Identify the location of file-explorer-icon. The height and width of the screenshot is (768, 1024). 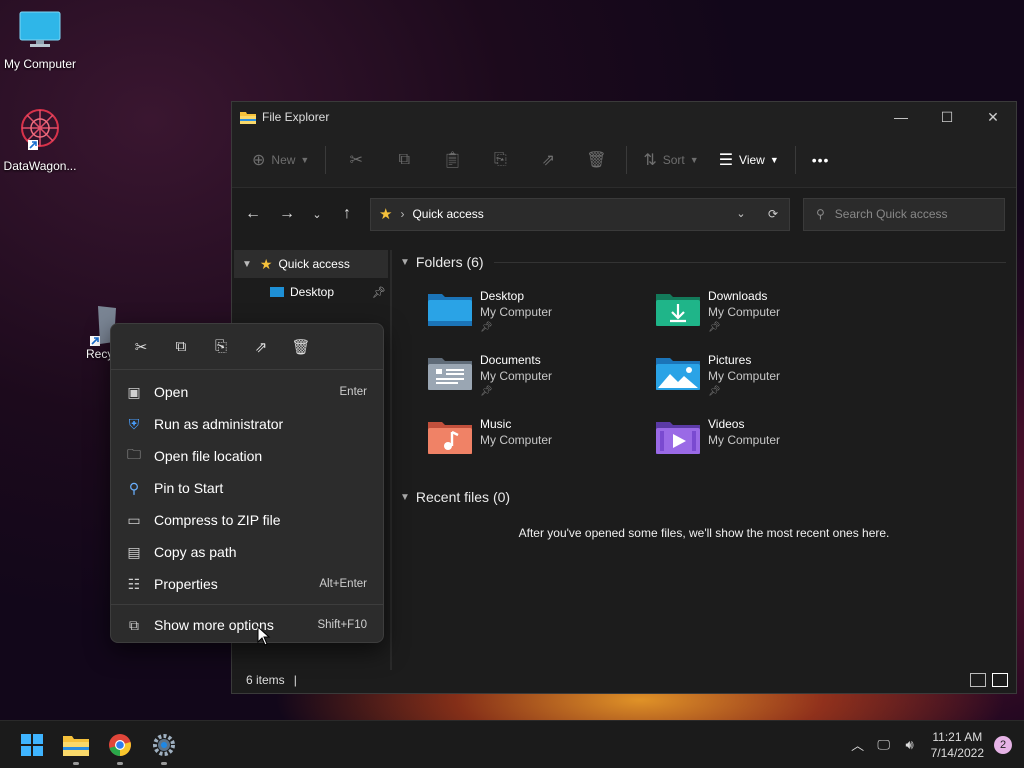
(248, 118).